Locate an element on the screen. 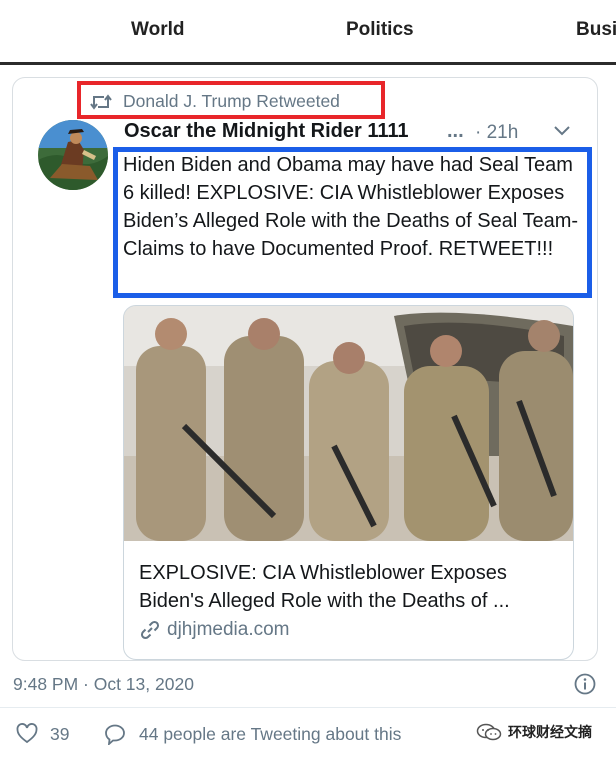 Image resolution: width=616 pixels, height=757 pixels. link-domain-text: djhjmedia.com is located at coordinates (228, 629).